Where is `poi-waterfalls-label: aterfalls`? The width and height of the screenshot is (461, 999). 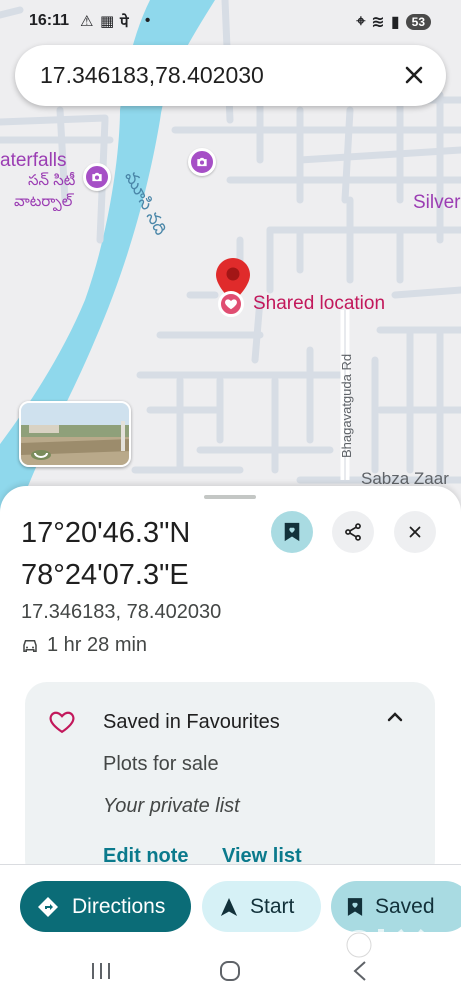
poi-waterfalls-label: aterfalls is located at coordinates (33, 161).